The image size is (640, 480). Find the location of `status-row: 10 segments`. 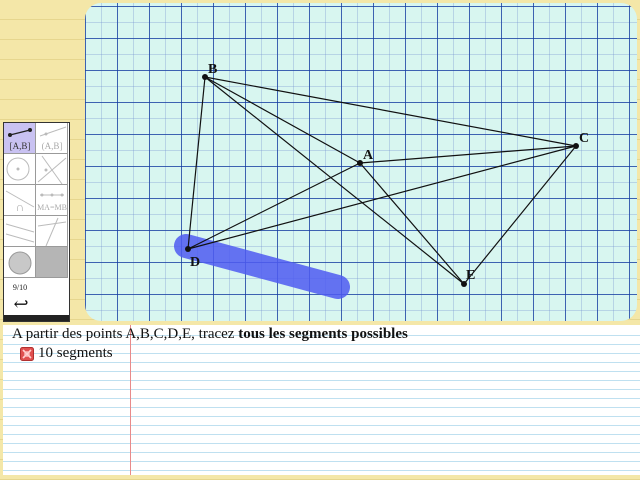

status-row: 10 segments is located at coordinates (66, 353).